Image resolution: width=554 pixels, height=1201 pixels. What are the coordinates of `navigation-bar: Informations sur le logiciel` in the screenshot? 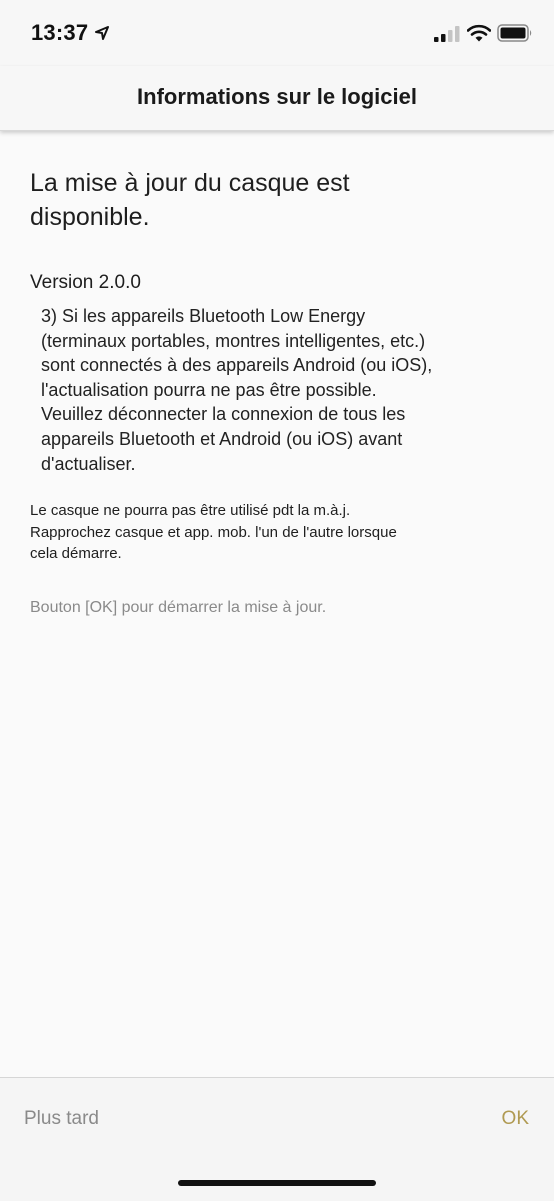 It's located at (277, 98).